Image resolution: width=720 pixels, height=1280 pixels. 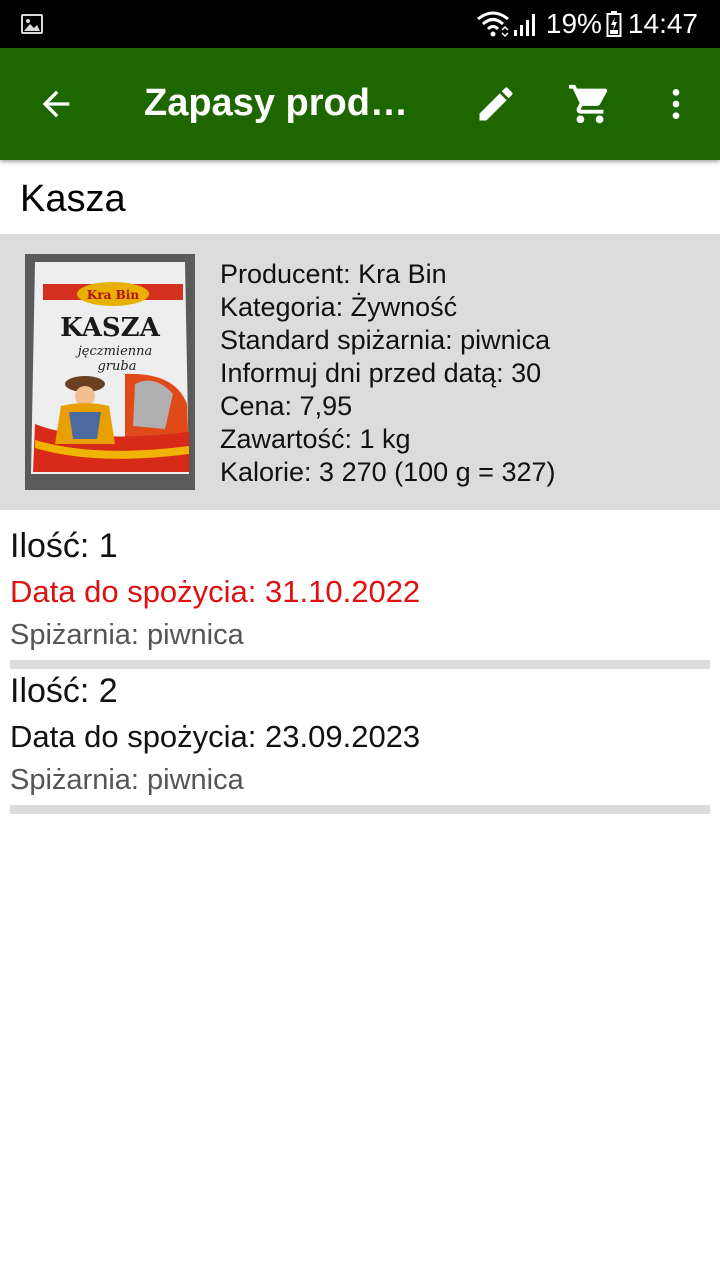 What do you see at coordinates (117, 366) in the screenshot?
I see `package-subtitle2-text: gruba` at bounding box center [117, 366].